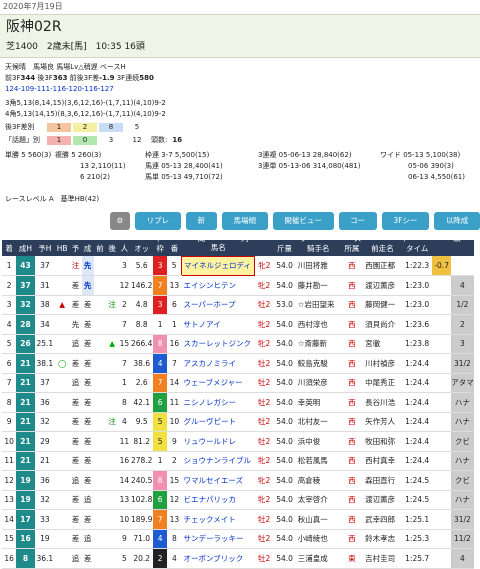 This screenshot has width=480, height=569. What do you see at coordinates (174, 500) in the screenshot?
I see `table-cell: 12` at bounding box center [174, 500].